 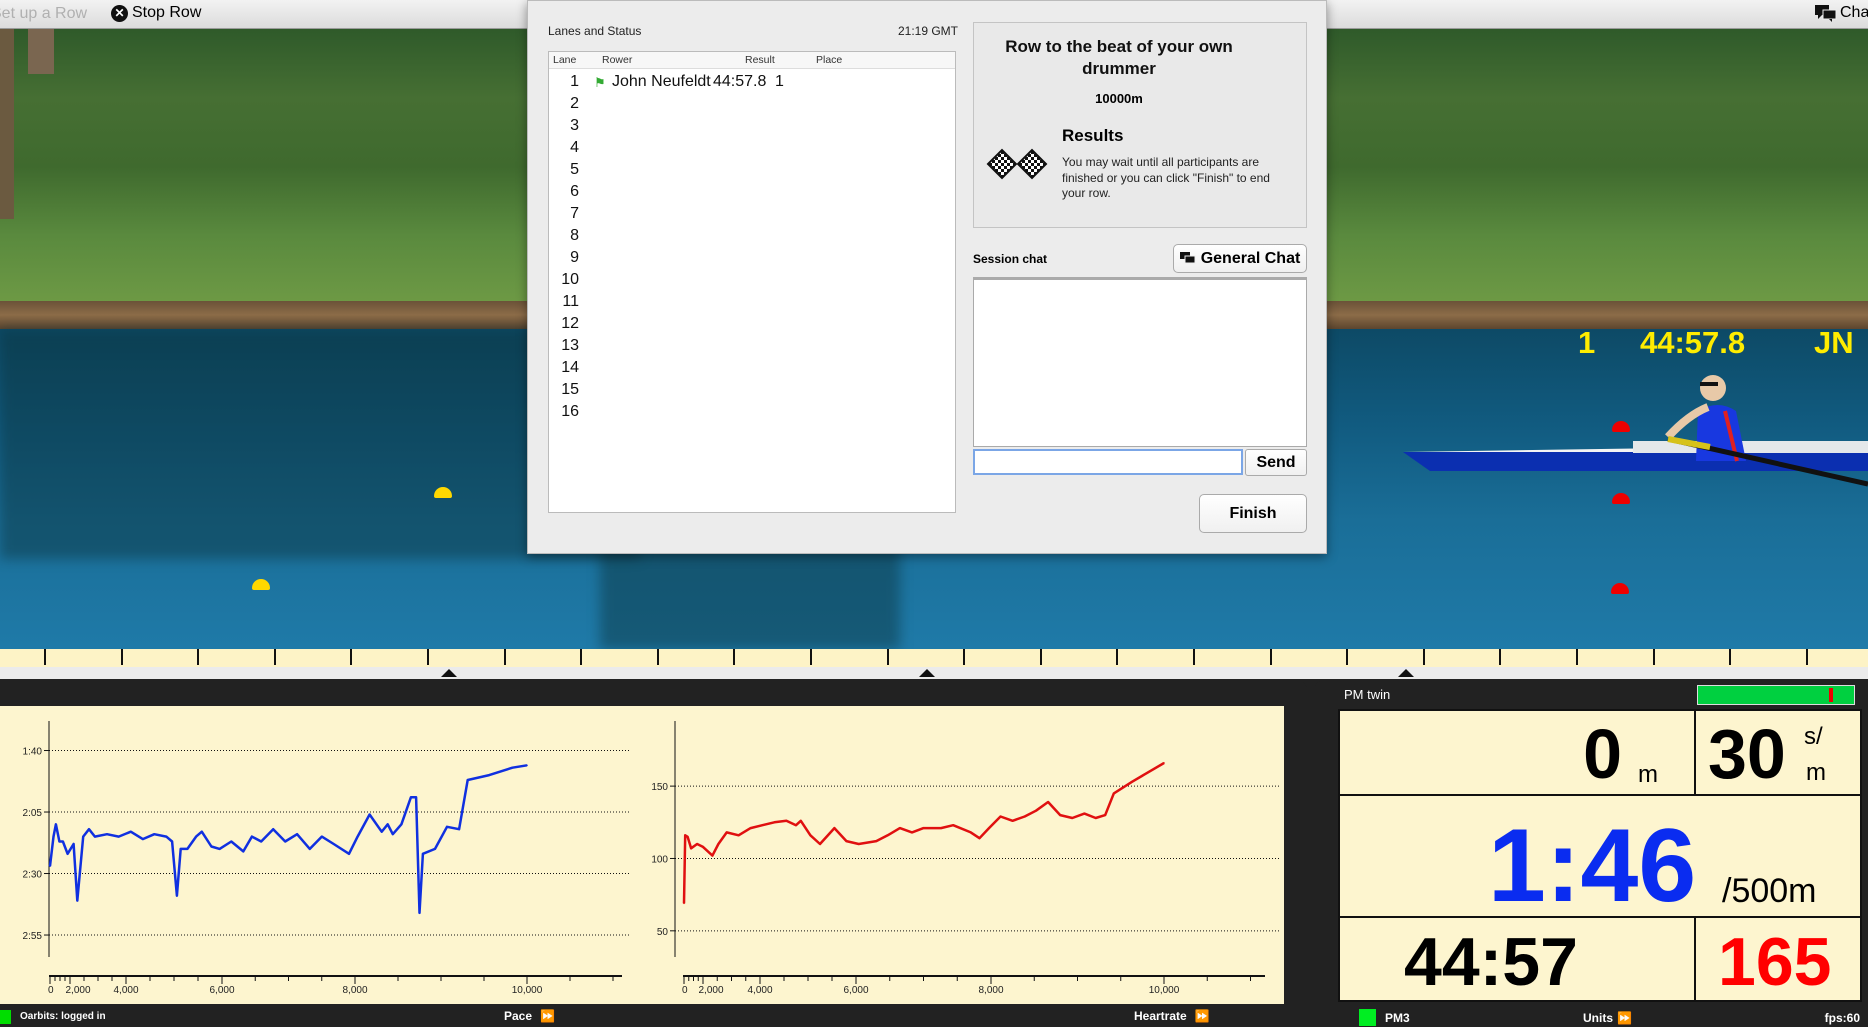 What do you see at coordinates (752, 347) in the screenshot?
I see `lane-row: 13` at bounding box center [752, 347].